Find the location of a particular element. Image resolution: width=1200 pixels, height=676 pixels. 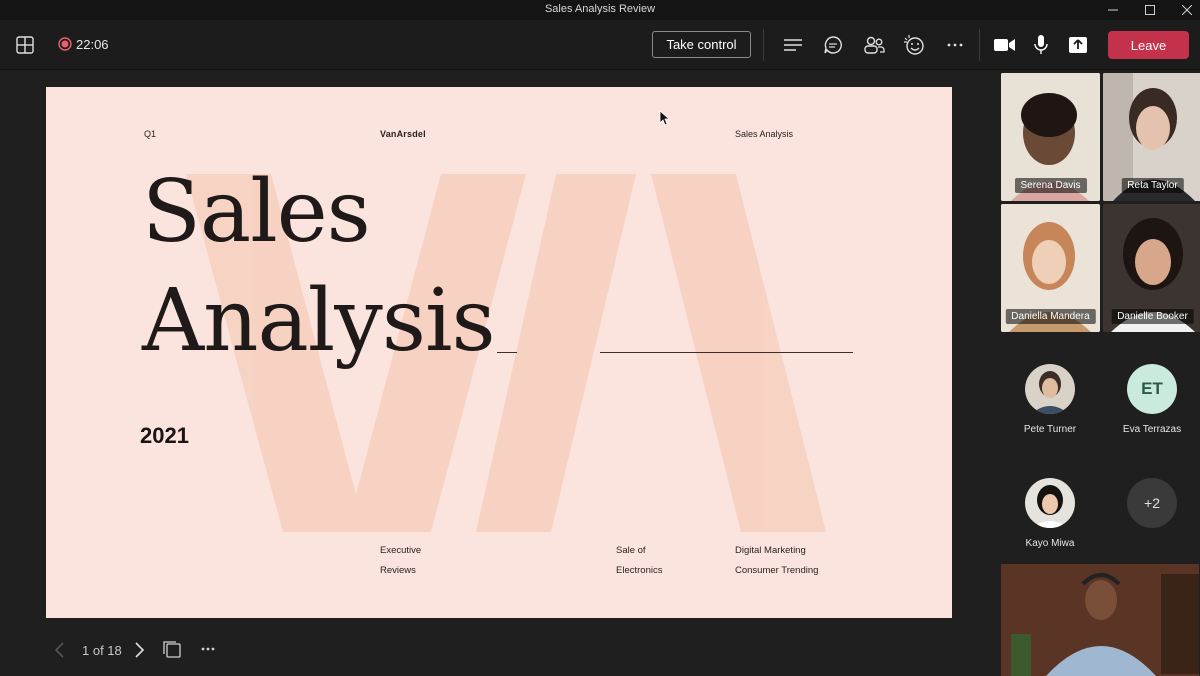

thumbnails-icon is located at coordinates (172, 649).